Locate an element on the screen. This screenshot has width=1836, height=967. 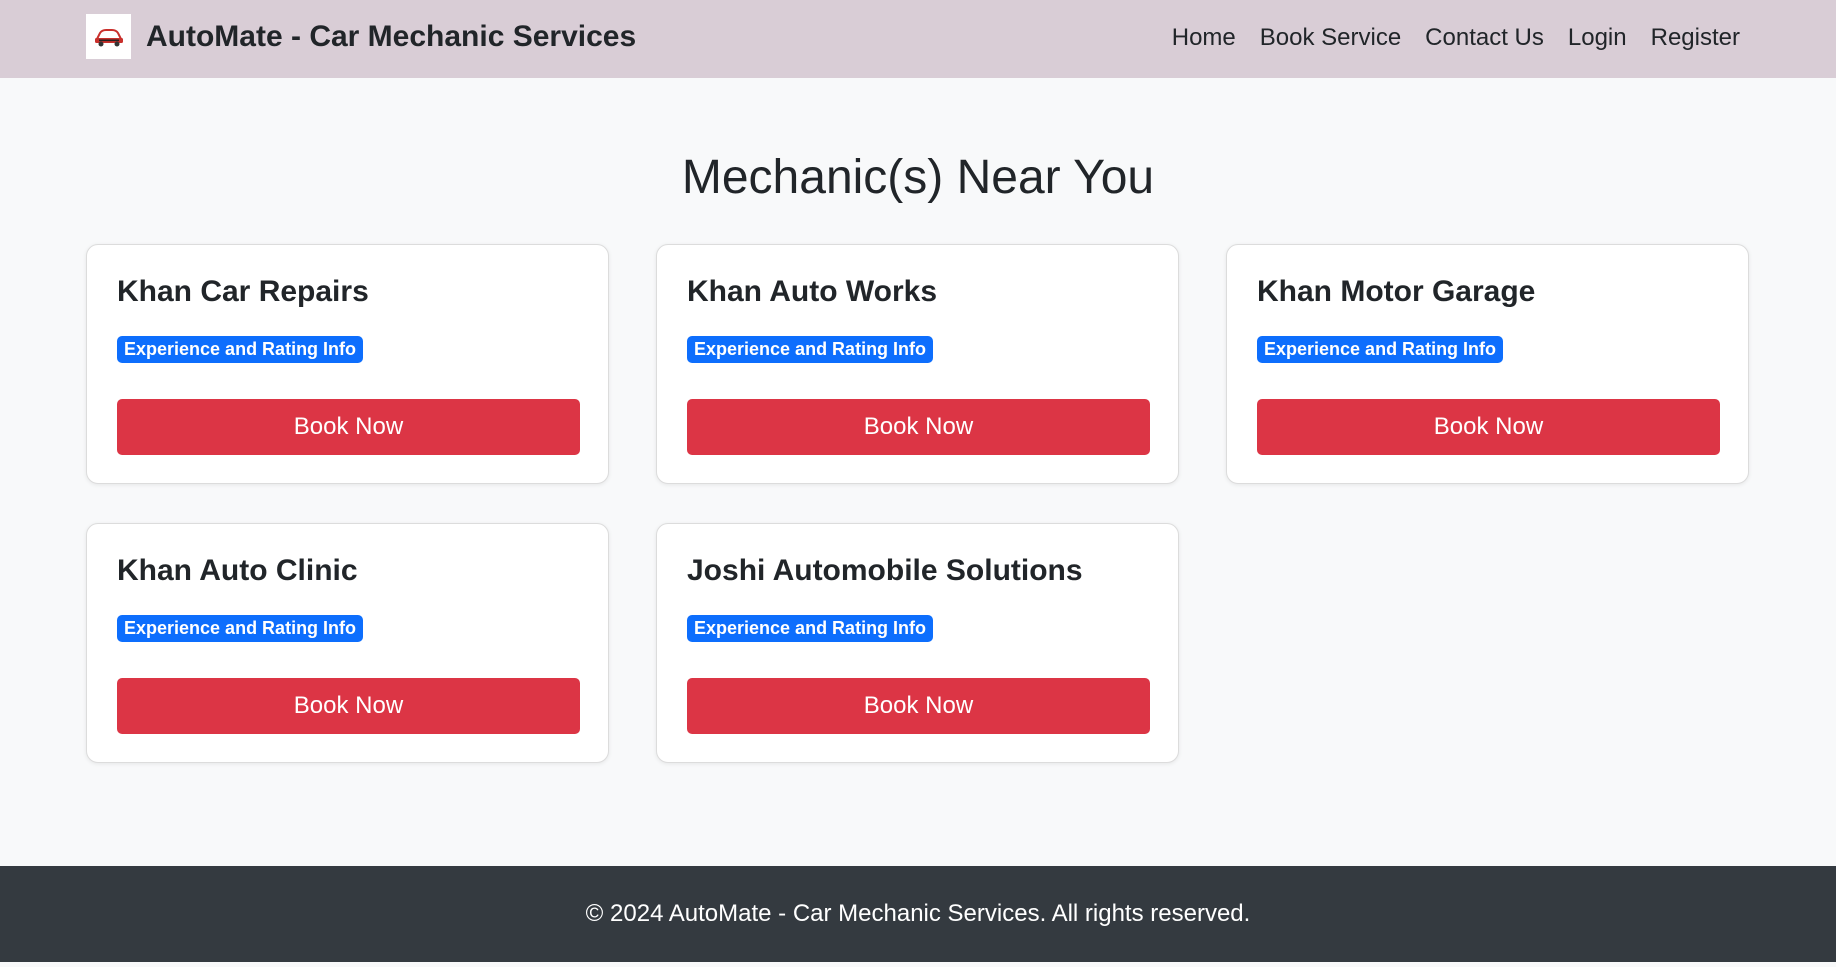
mechanic-name: Khan Car Repairs is located at coordinates (243, 291).